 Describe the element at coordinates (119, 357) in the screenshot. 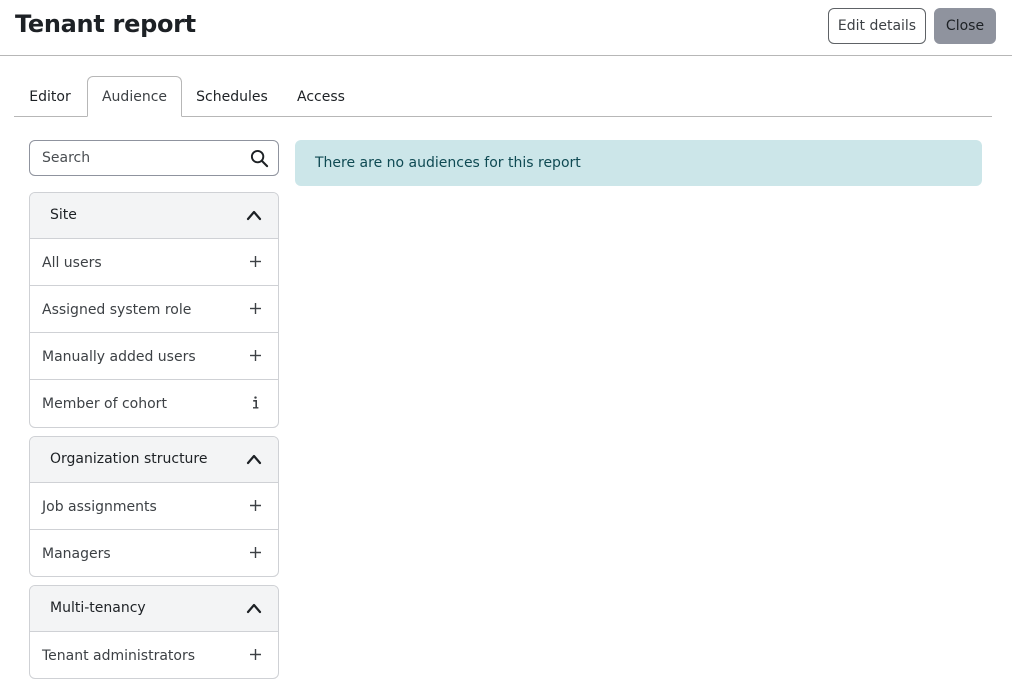

I see `item-label: Manually added users` at that location.